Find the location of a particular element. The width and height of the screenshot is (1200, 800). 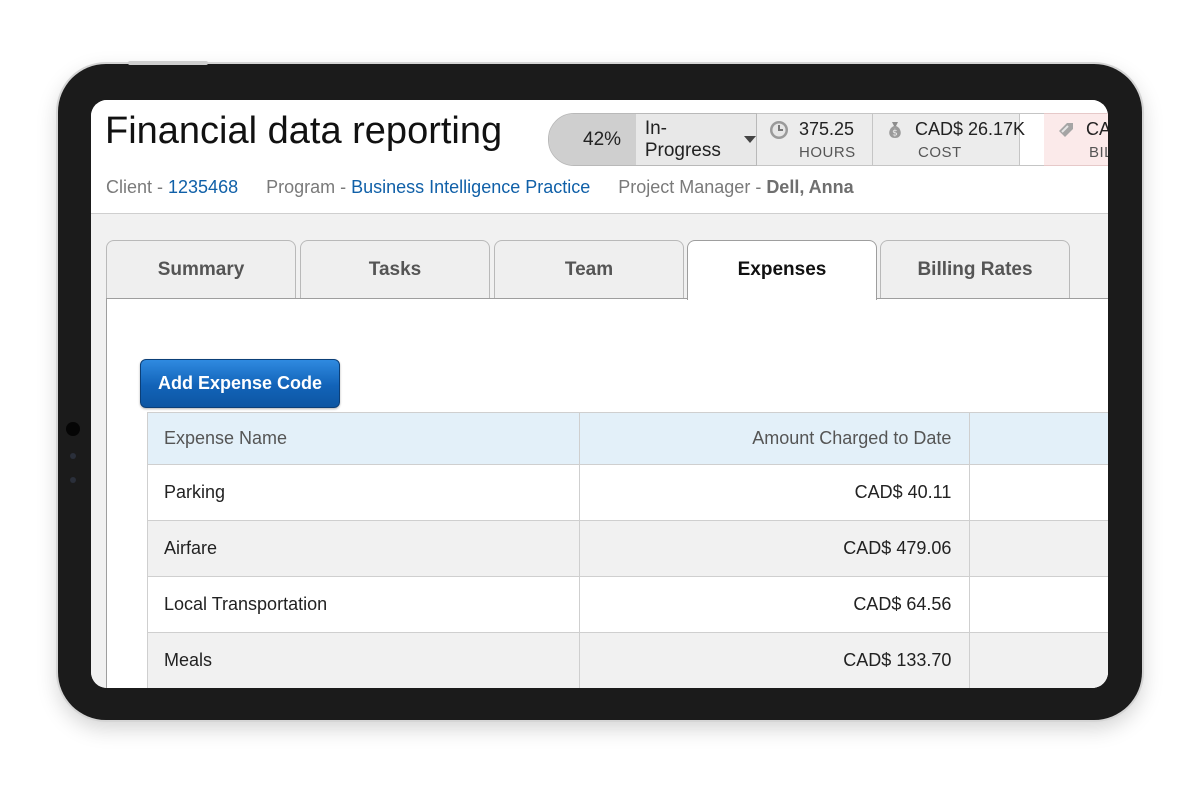

manager-name: Dell, Anna is located at coordinates (810, 187).